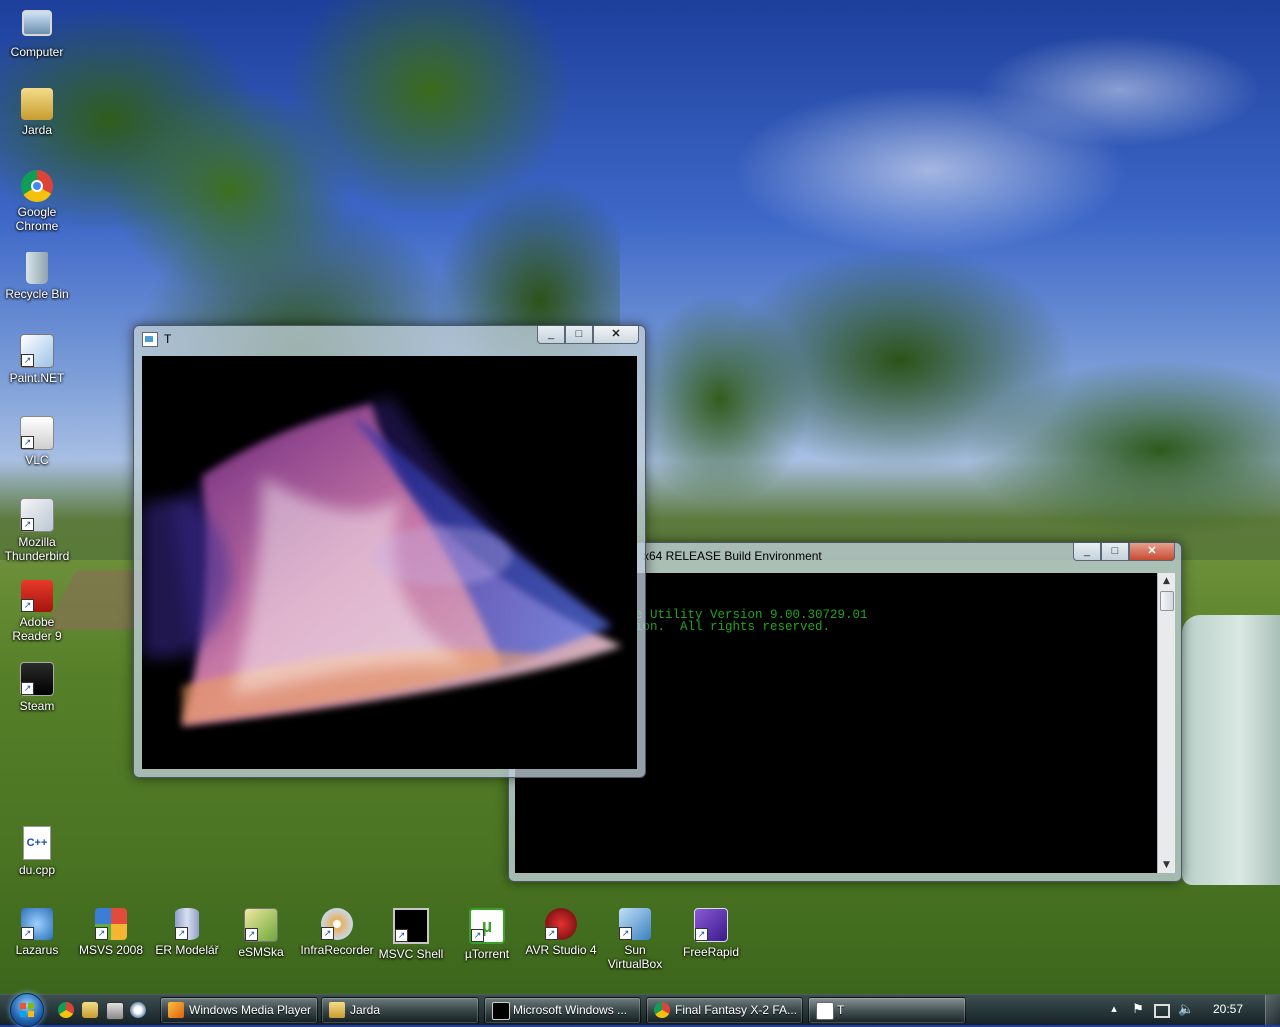  Describe the element at coordinates (711, 952) in the screenshot. I see `desktop-icon-label: FreeRapid` at that location.